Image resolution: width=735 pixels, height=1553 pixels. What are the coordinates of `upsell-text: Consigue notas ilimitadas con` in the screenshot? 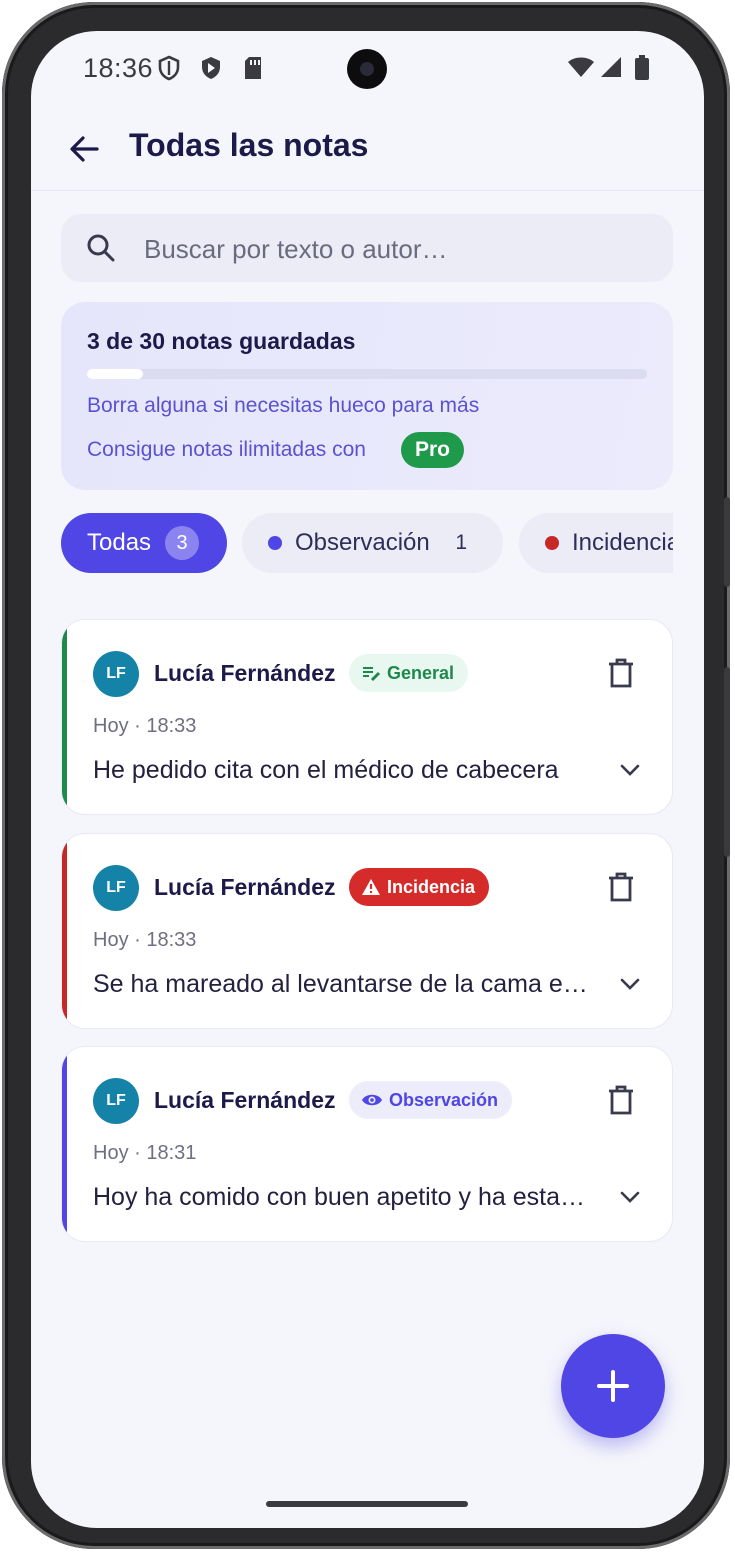 It's located at (226, 450).